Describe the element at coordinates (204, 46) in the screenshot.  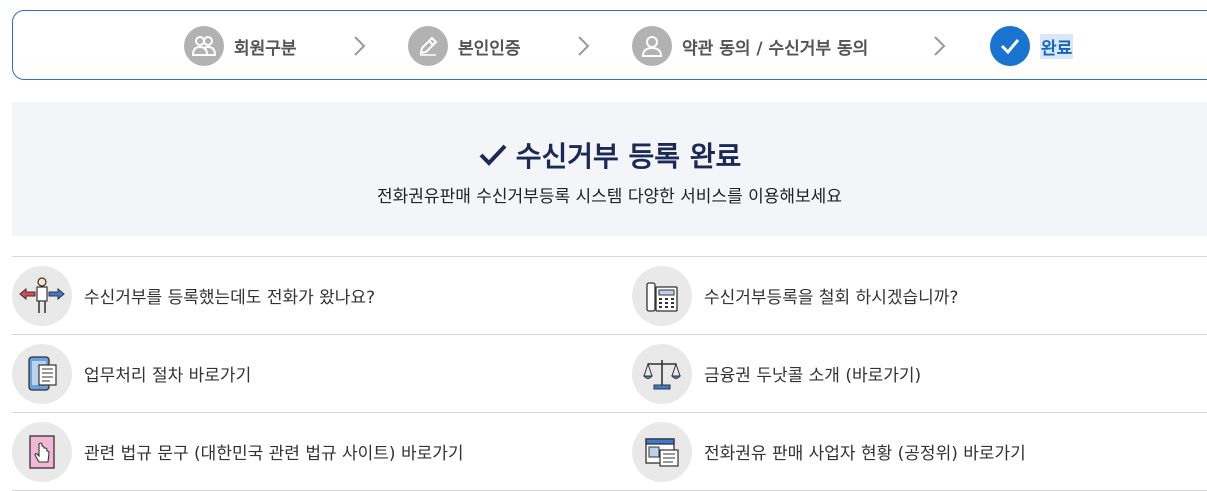
I see `users-icon` at that location.